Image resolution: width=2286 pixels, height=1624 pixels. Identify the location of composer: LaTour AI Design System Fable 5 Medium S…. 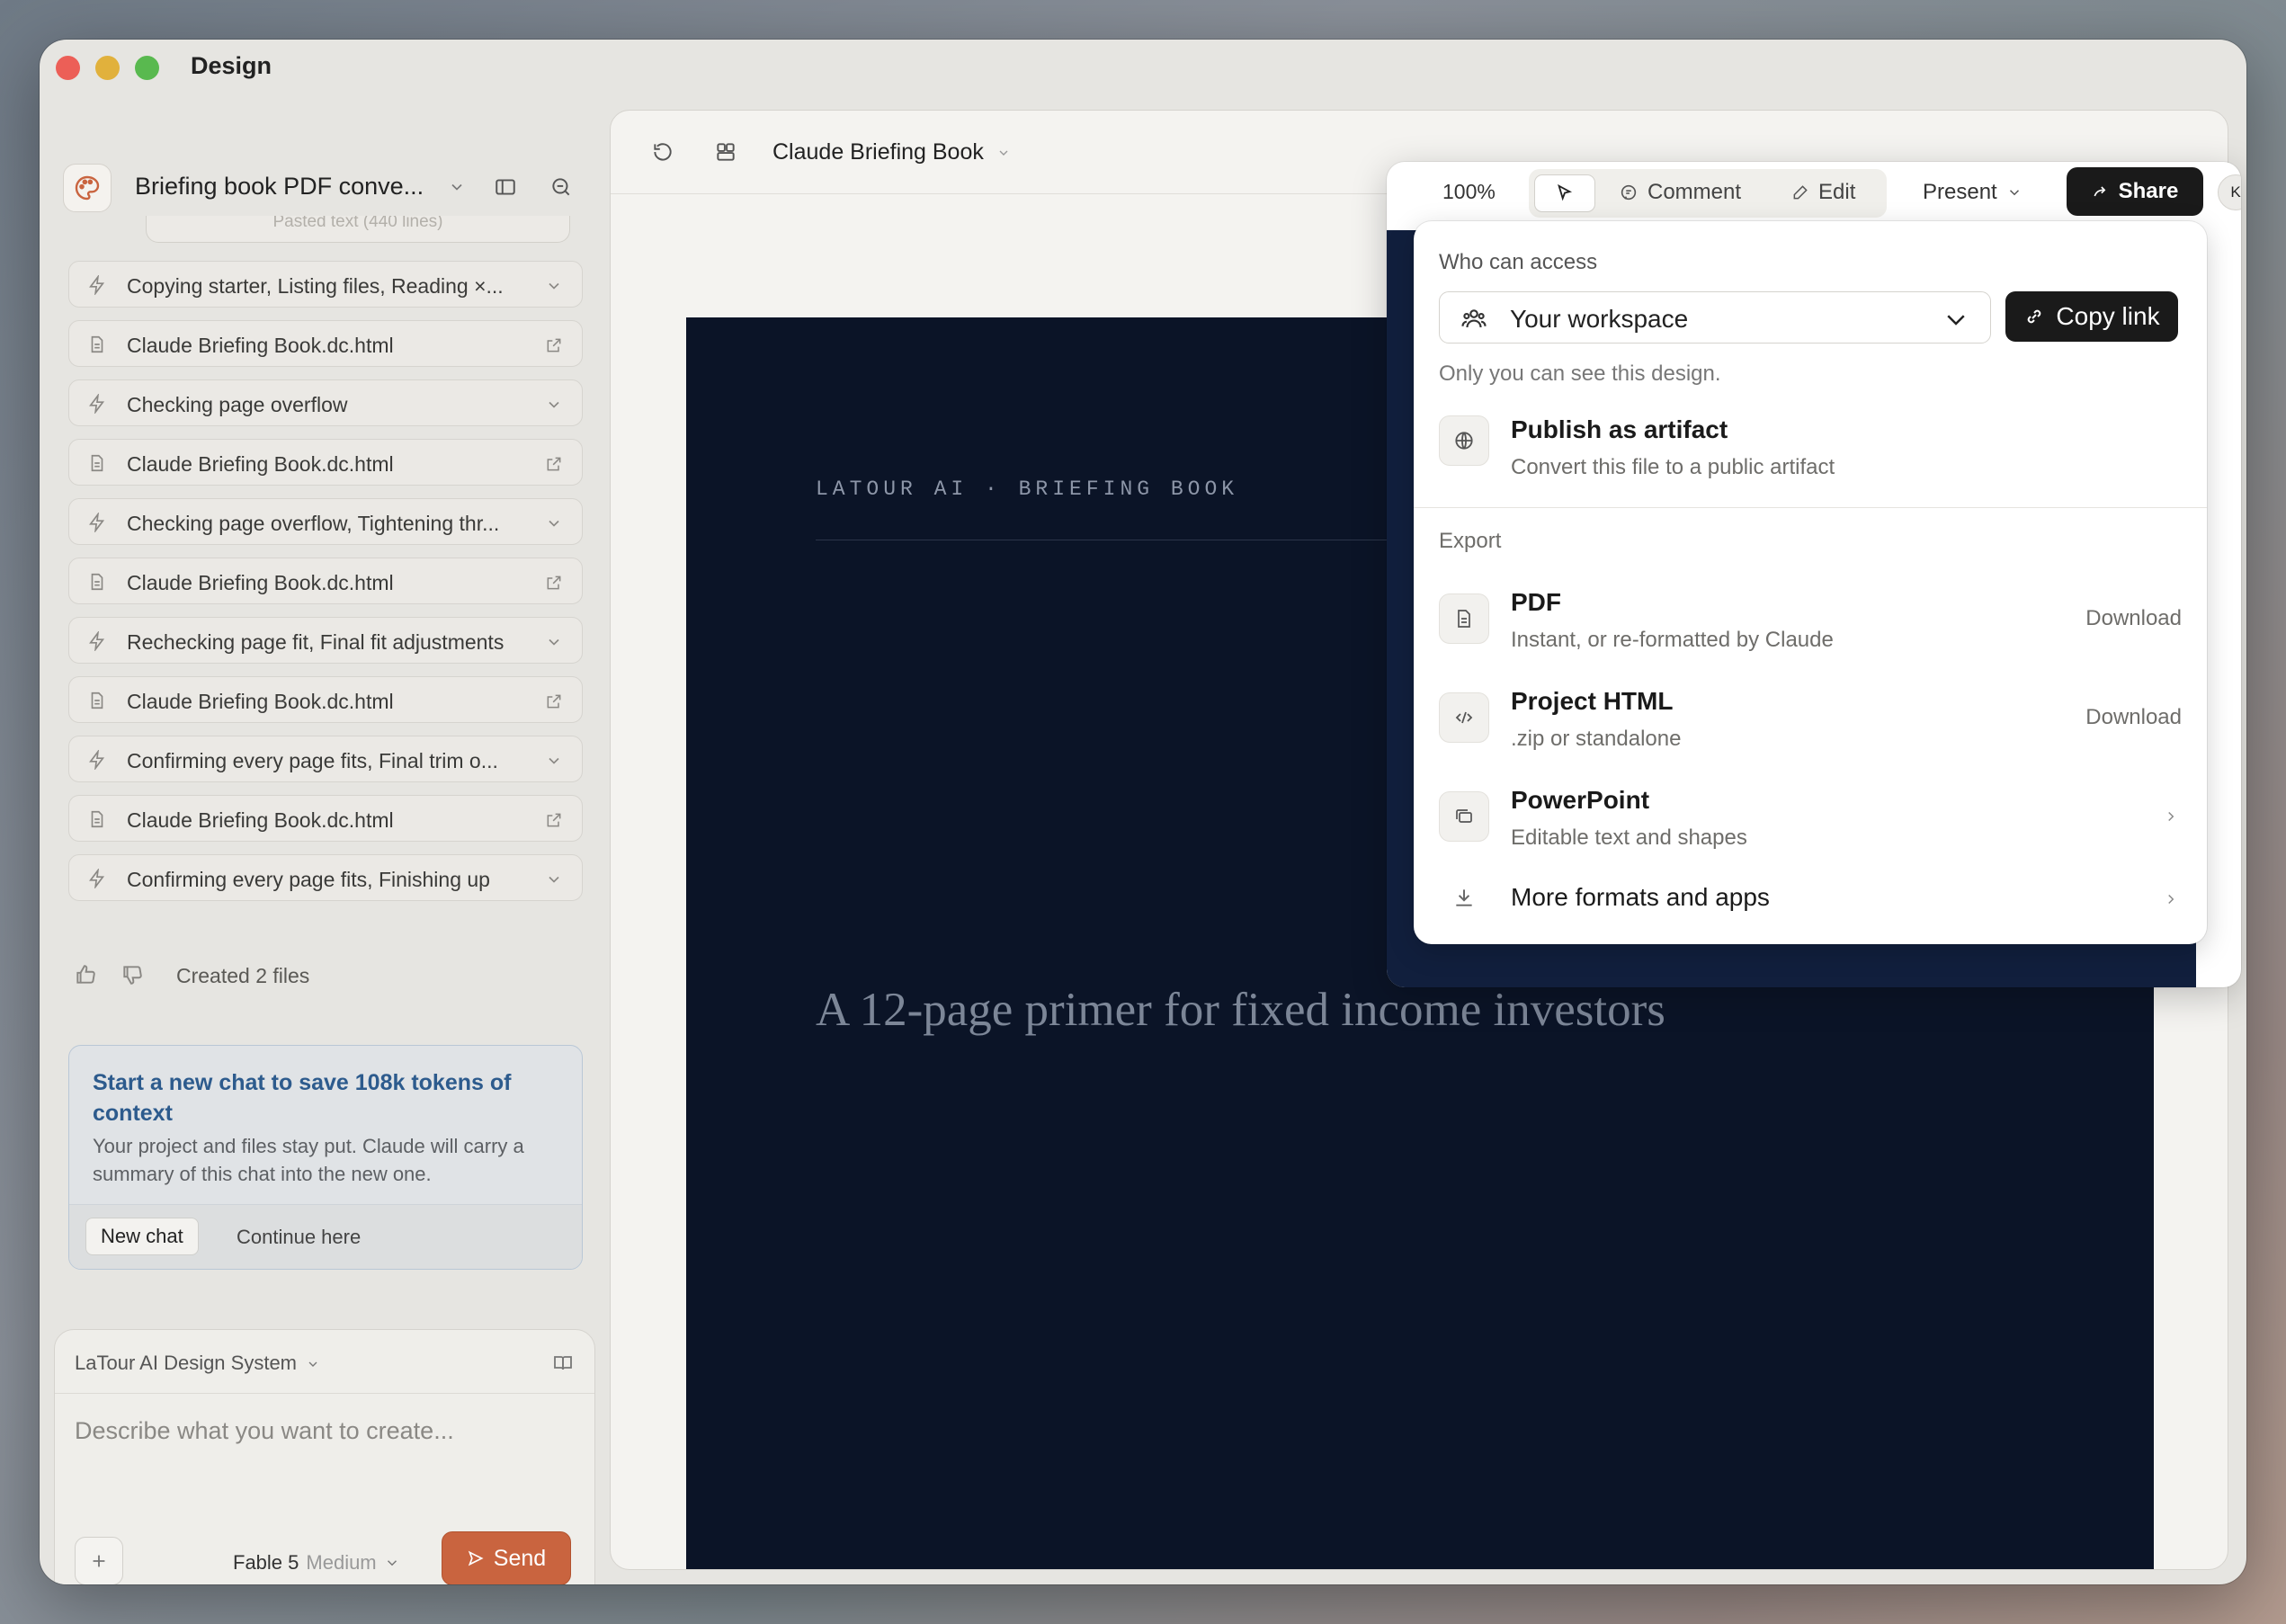
(325, 1456).